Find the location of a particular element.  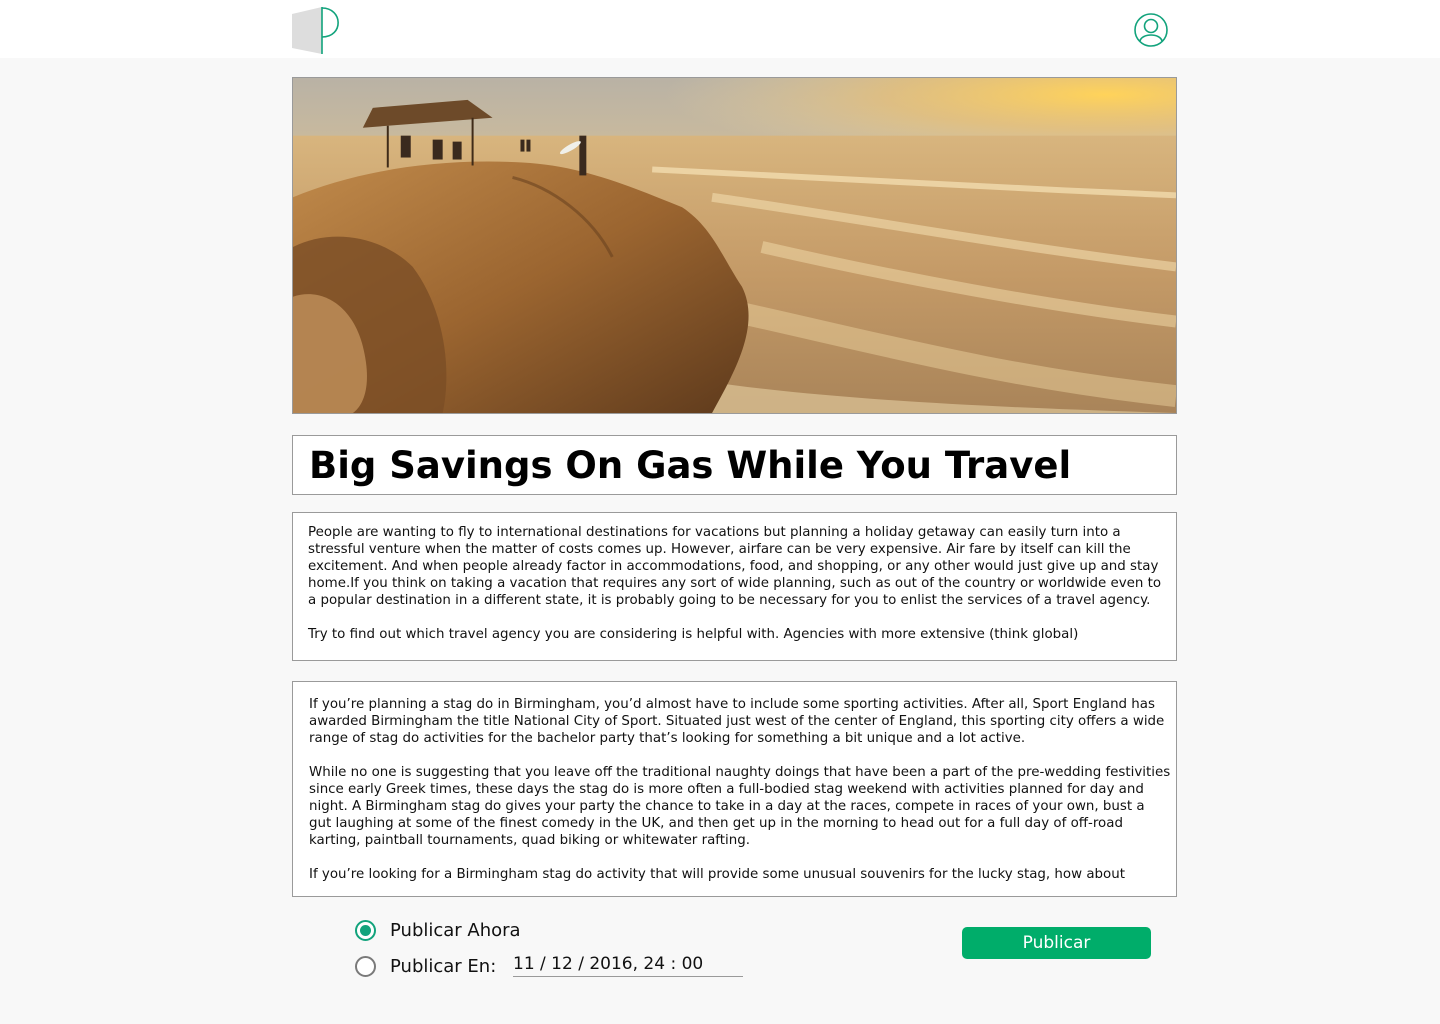

publish-at-option: Publicar En: is located at coordinates (425, 966).